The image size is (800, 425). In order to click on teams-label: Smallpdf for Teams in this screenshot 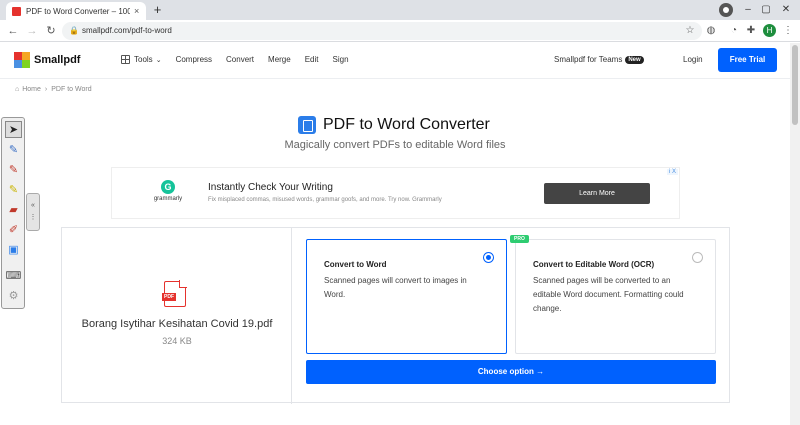, I will do `click(588, 59)`.